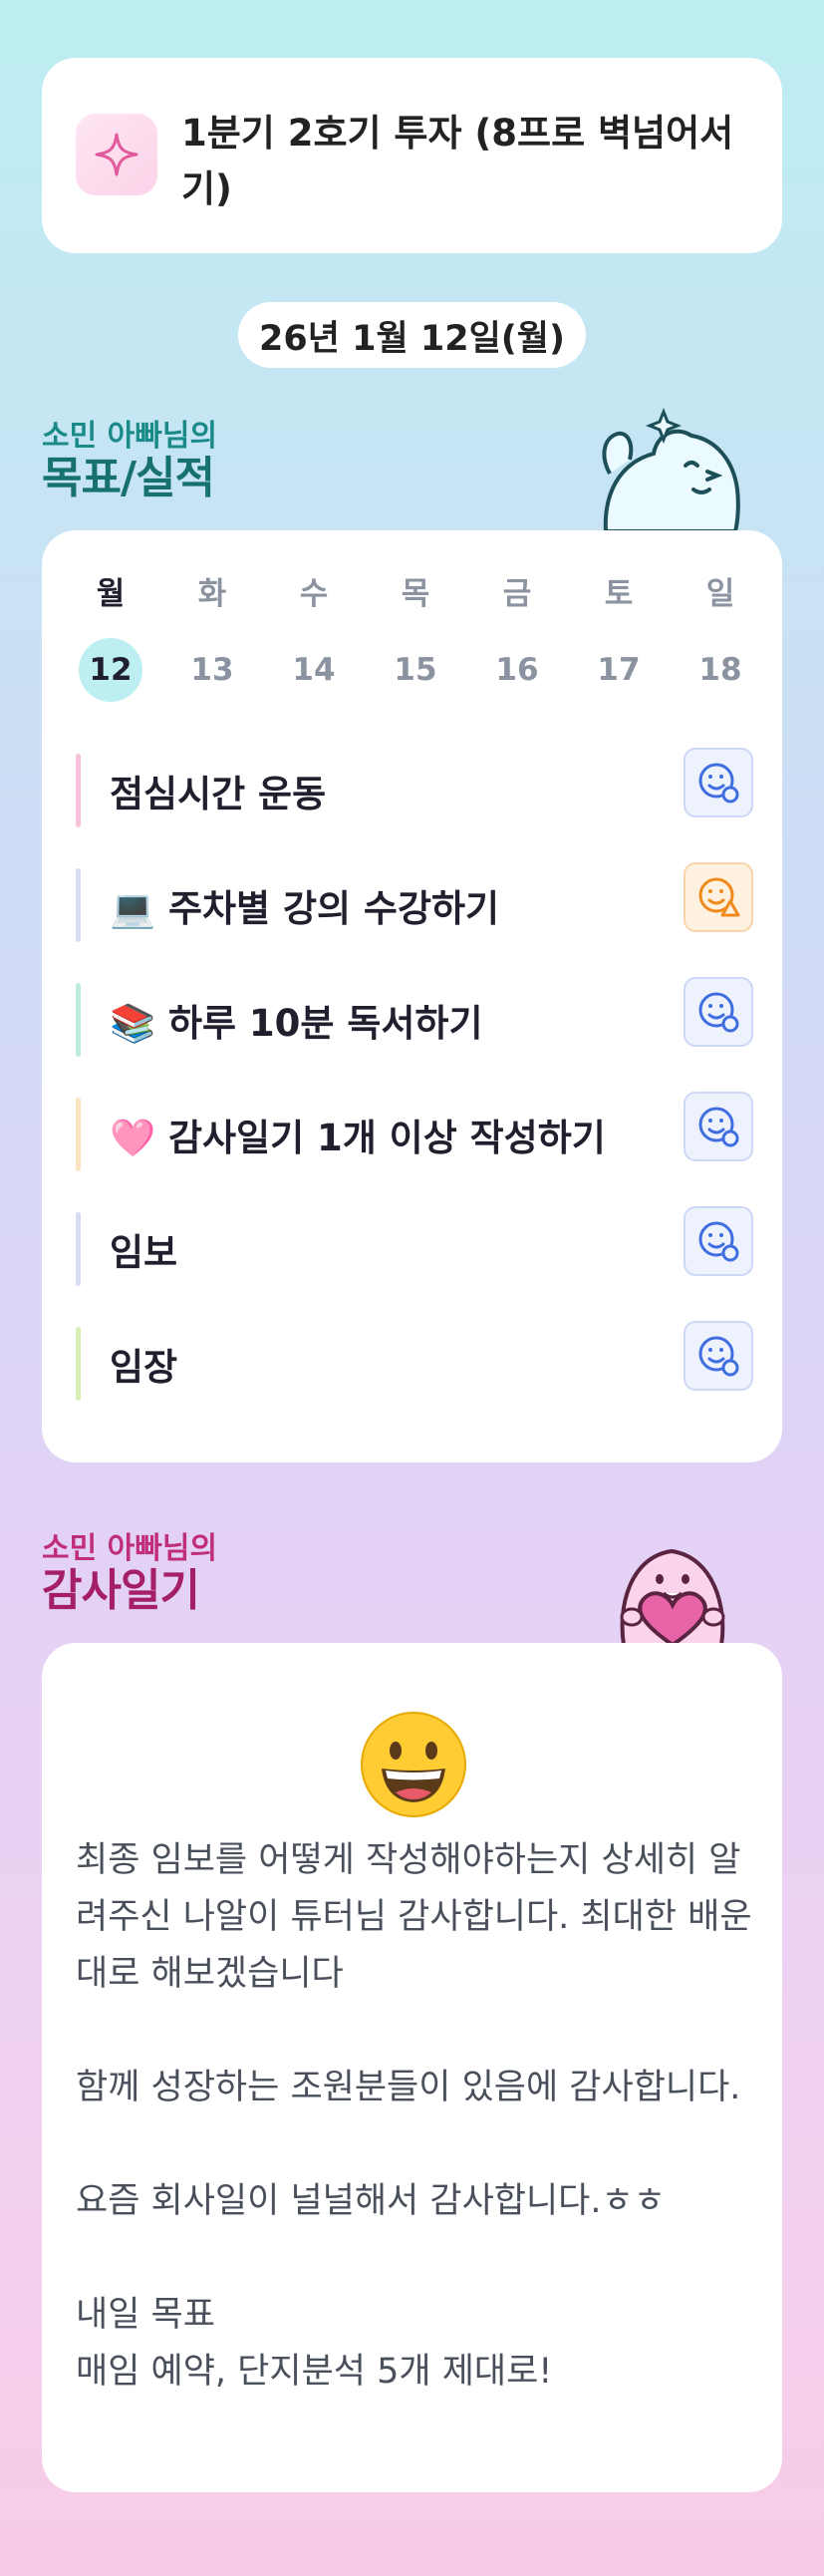 The width and height of the screenshot is (824, 2576). I want to click on task-item: 🩷 감사일기 1개 이상 작성하기, so click(415, 1137).